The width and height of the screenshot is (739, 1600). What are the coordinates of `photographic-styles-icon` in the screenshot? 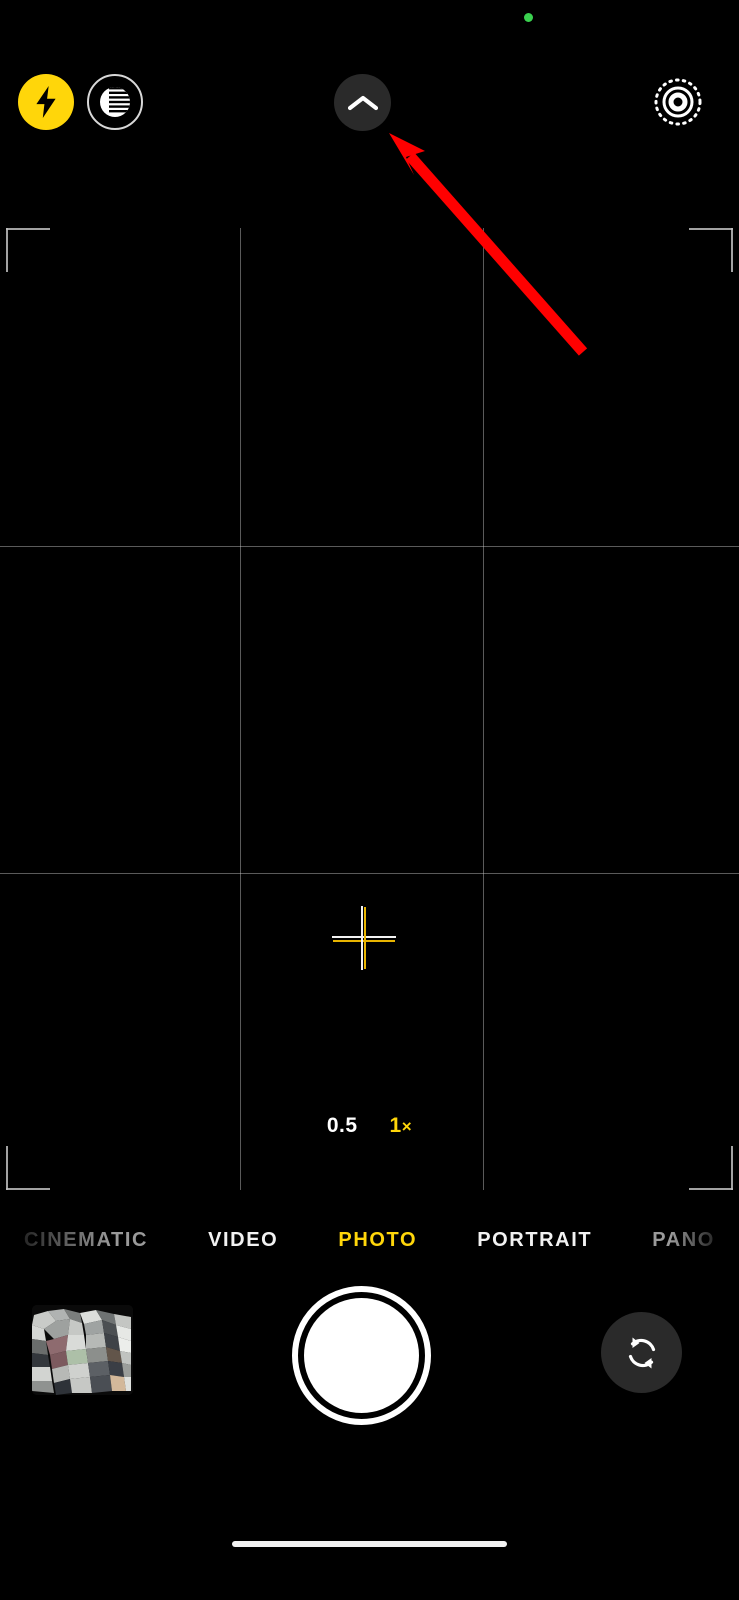 It's located at (115, 102).